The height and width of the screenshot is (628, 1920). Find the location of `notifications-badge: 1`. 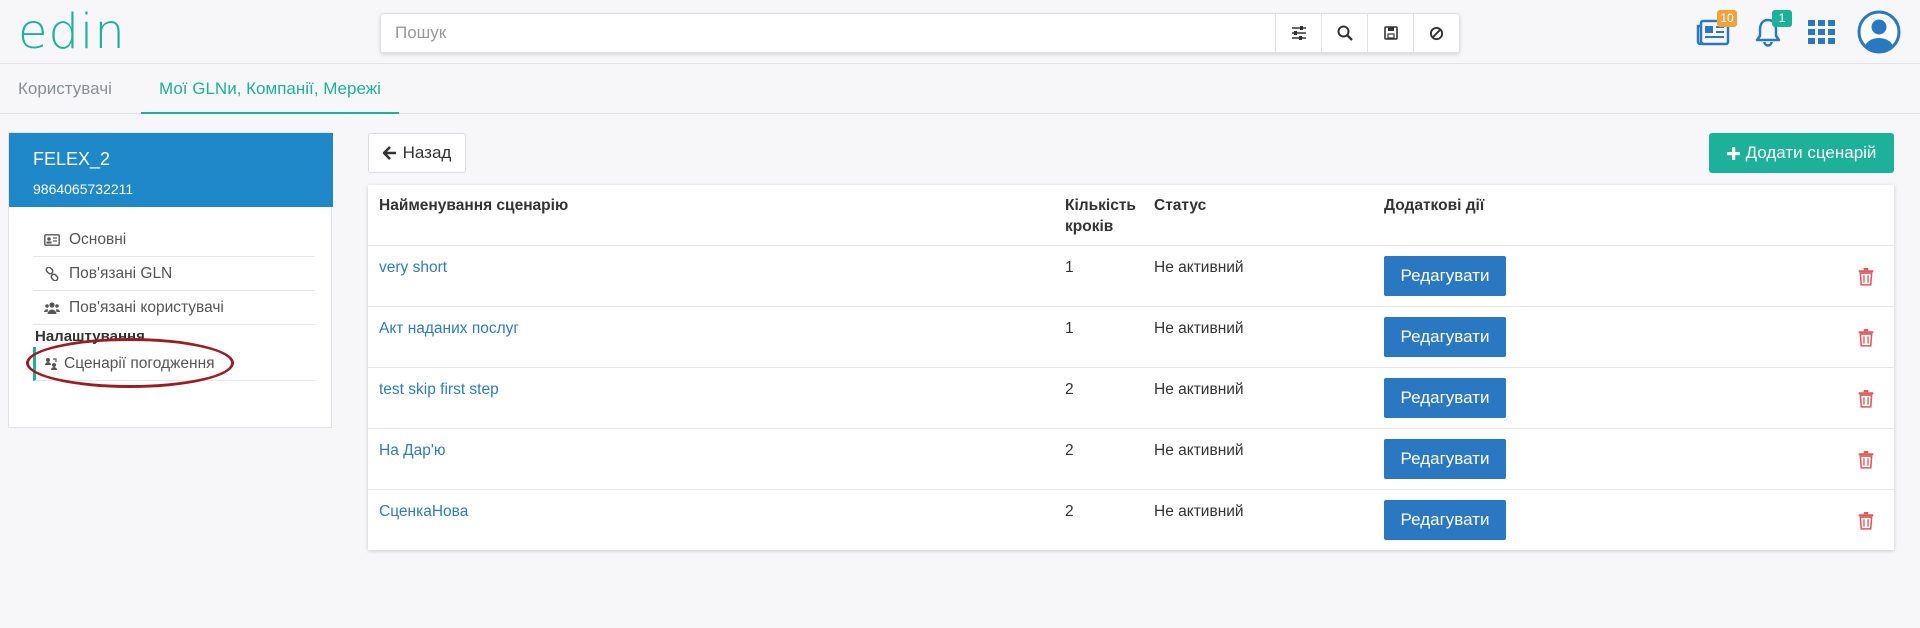

notifications-badge: 1 is located at coordinates (1782, 18).